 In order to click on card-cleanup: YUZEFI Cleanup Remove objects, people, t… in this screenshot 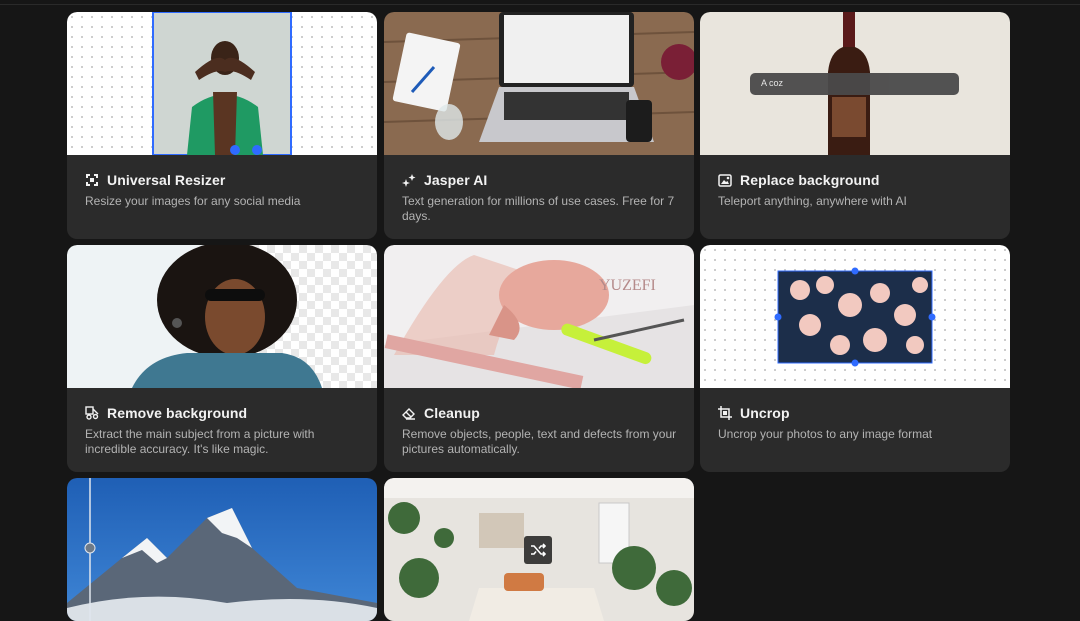, I will do `click(539, 358)`.